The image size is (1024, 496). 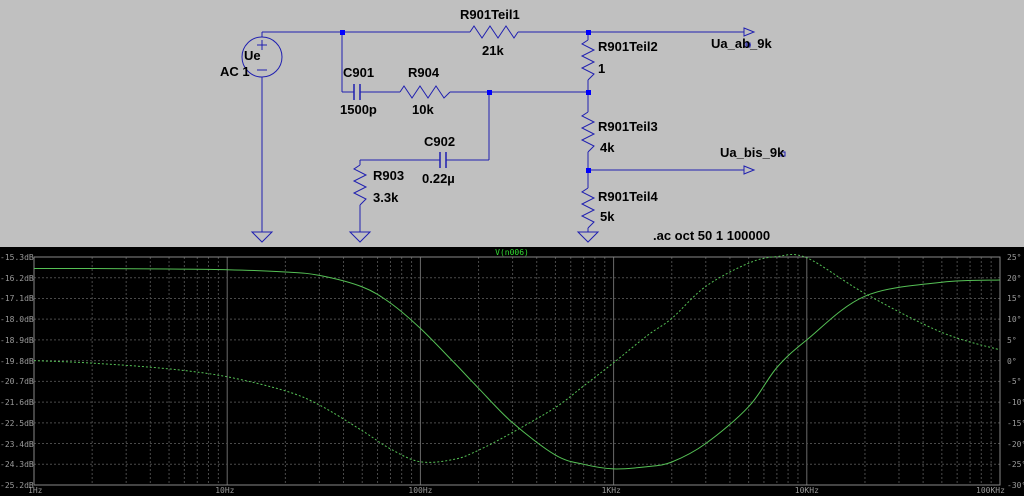 What do you see at coordinates (1012, 340) in the screenshot?
I see `y-right-tick-label: 5°` at bounding box center [1012, 340].